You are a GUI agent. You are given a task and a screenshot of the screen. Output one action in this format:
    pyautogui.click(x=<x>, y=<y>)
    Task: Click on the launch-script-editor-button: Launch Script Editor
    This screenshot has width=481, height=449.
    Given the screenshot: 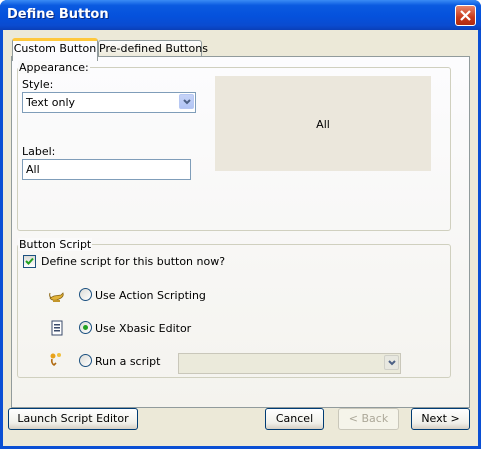 What is the action you would take?
    pyautogui.click(x=73, y=419)
    